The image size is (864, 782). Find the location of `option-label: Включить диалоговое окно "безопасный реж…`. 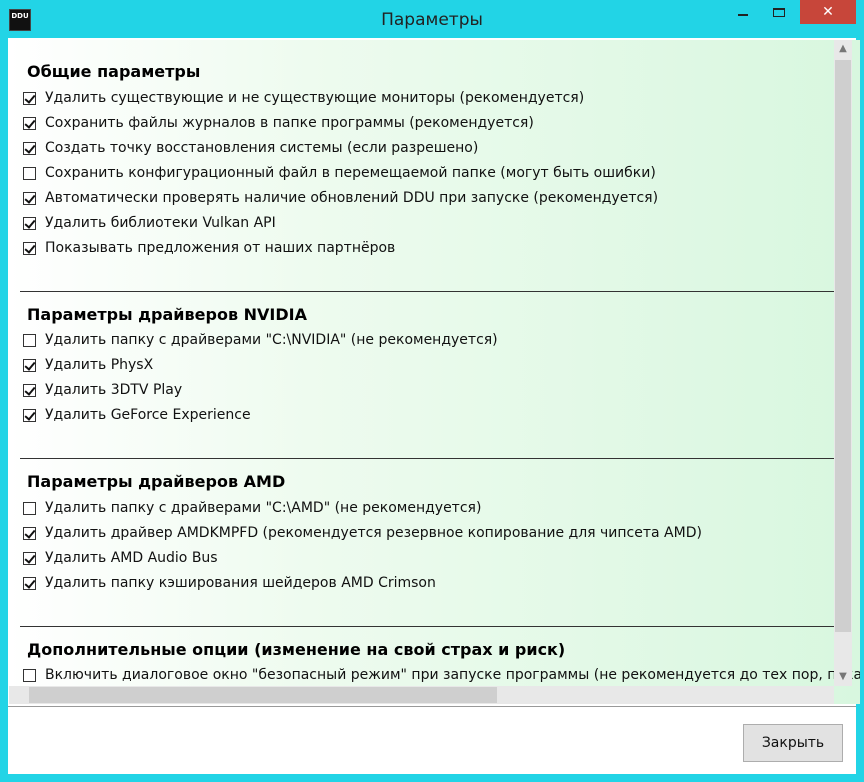

option-label: Включить диалоговое окно "безопасный реж… is located at coordinates (452, 675).